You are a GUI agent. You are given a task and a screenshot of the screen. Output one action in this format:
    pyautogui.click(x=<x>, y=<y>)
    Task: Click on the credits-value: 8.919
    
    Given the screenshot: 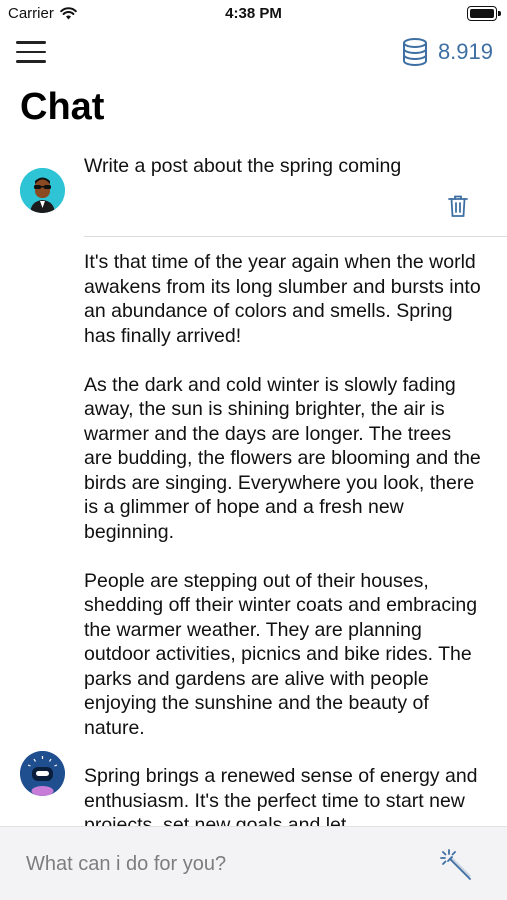 What is the action you would take?
    pyautogui.click(x=465, y=51)
    